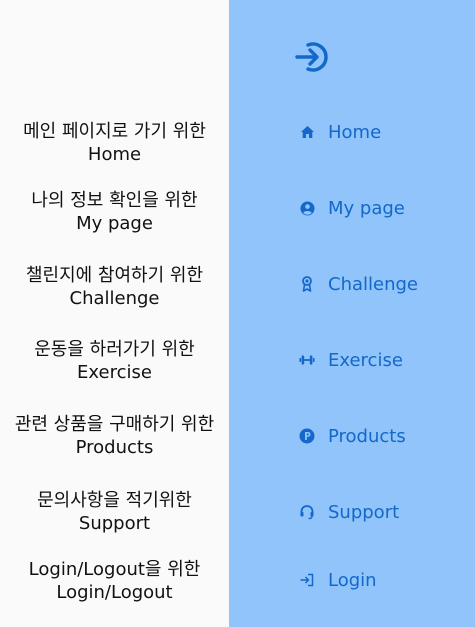 This screenshot has height=627, width=475. Describe the element at coordinates (307, 132) in the screenshot. I see `home-icon` at that location.